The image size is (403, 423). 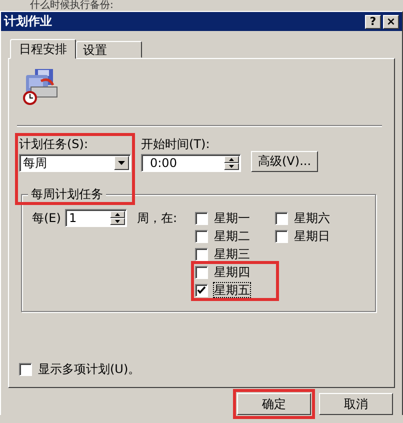 What do you see at coordinates (71, 5) in the screenshot?
I see `background-text: 什么时候执行备份:` at bounding box center [71, 5].